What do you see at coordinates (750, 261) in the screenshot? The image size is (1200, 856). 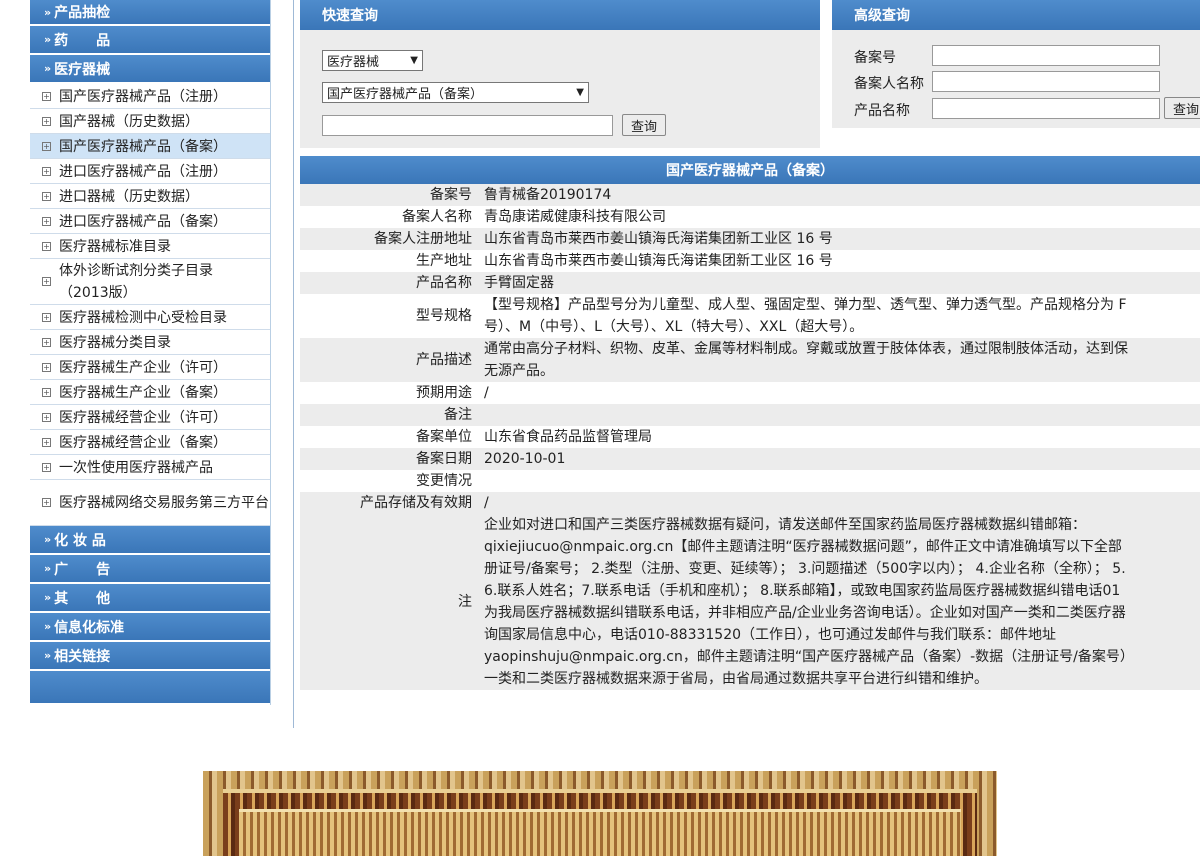 I see `detail-row-production-address: 生产地址 山东省青岛市莱西市姜山镇海氏海诺集团新工业区 16 号` at bounding box center [750, 261].